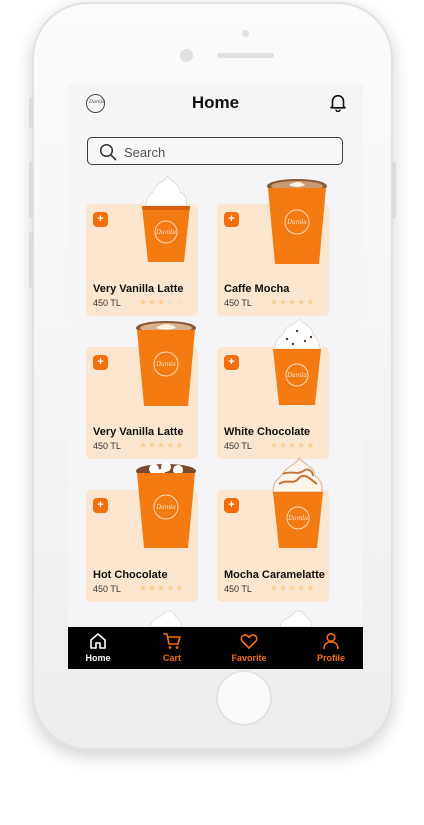  I want to click on earpiece-speaker, so click(245, 55).